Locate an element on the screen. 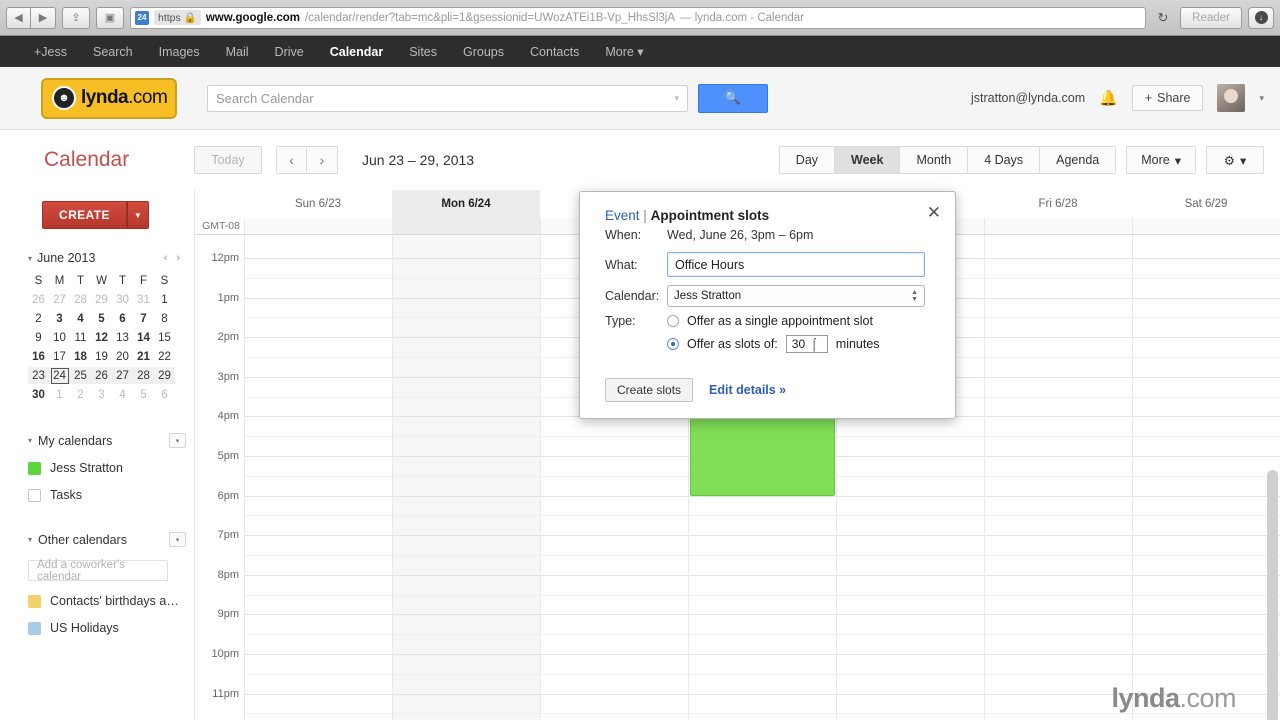  mini-calendar-today: 24 is located at coordinates (59, 375).